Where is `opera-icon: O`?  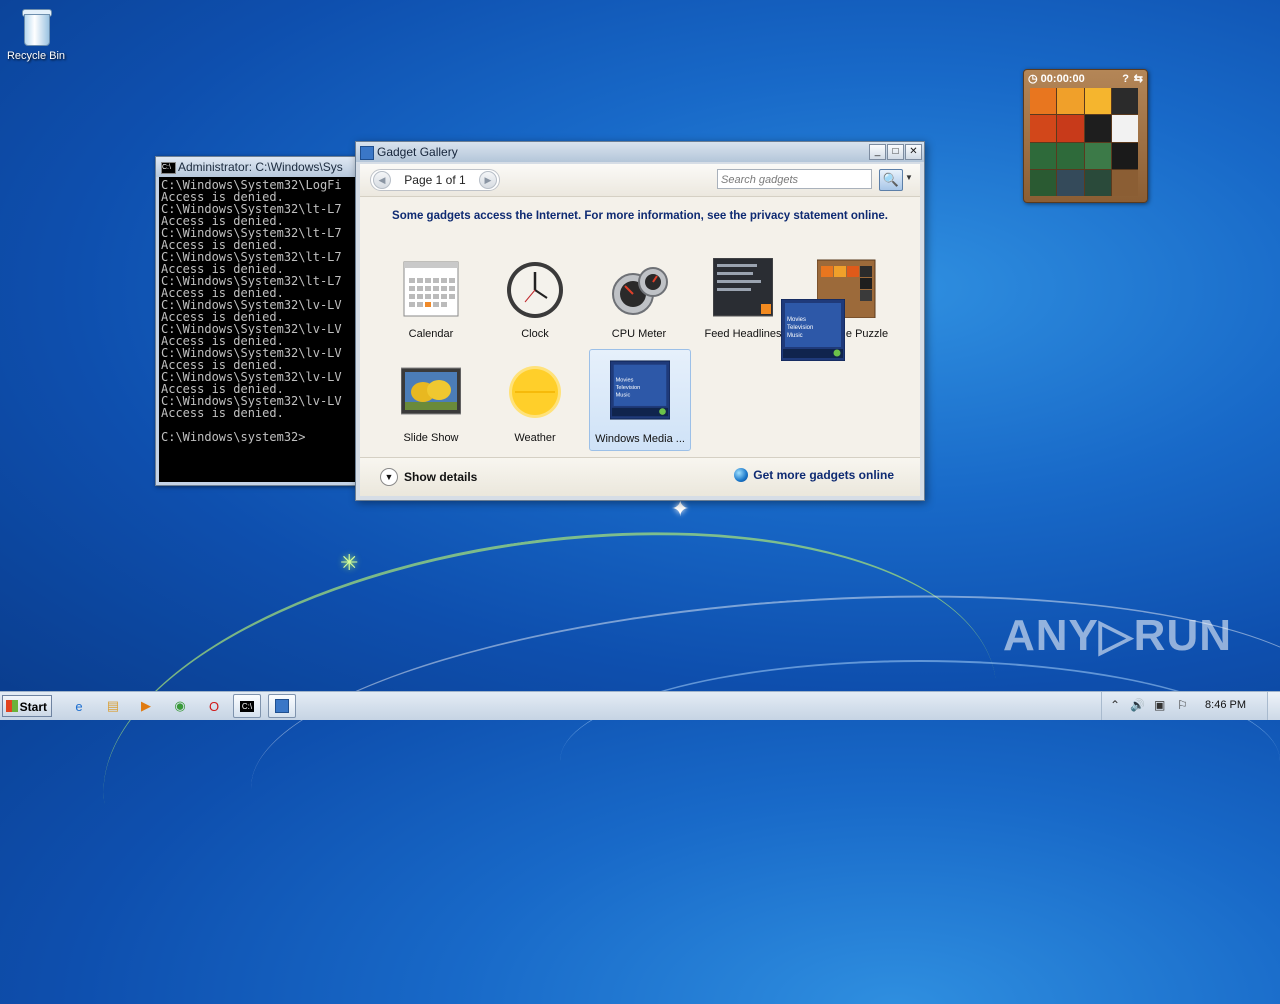
opera-icon: O is located at coordinates (214, 706).